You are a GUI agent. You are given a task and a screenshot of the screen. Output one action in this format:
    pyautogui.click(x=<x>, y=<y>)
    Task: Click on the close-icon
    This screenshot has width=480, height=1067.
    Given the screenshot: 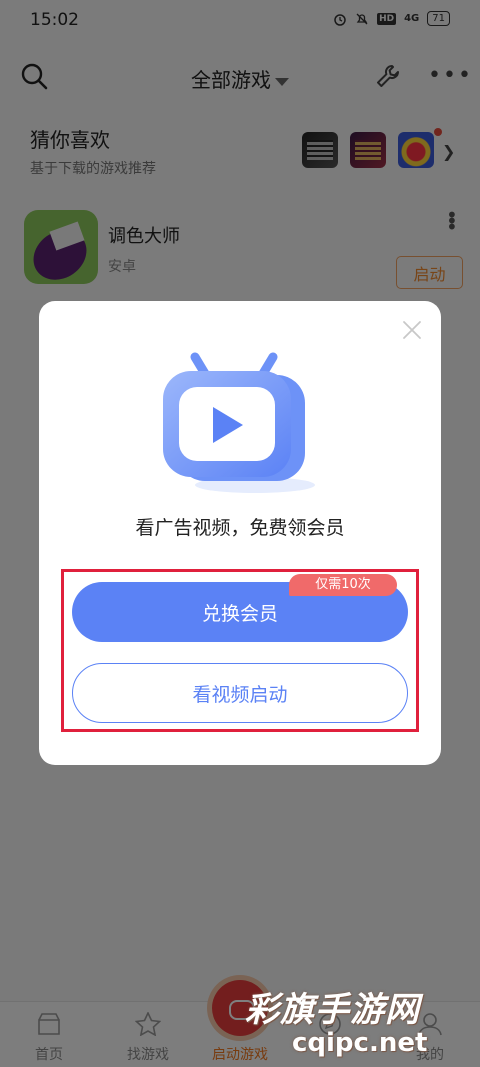 What is the action you would take?
    pyautogui.click(x=412, y=330)
    